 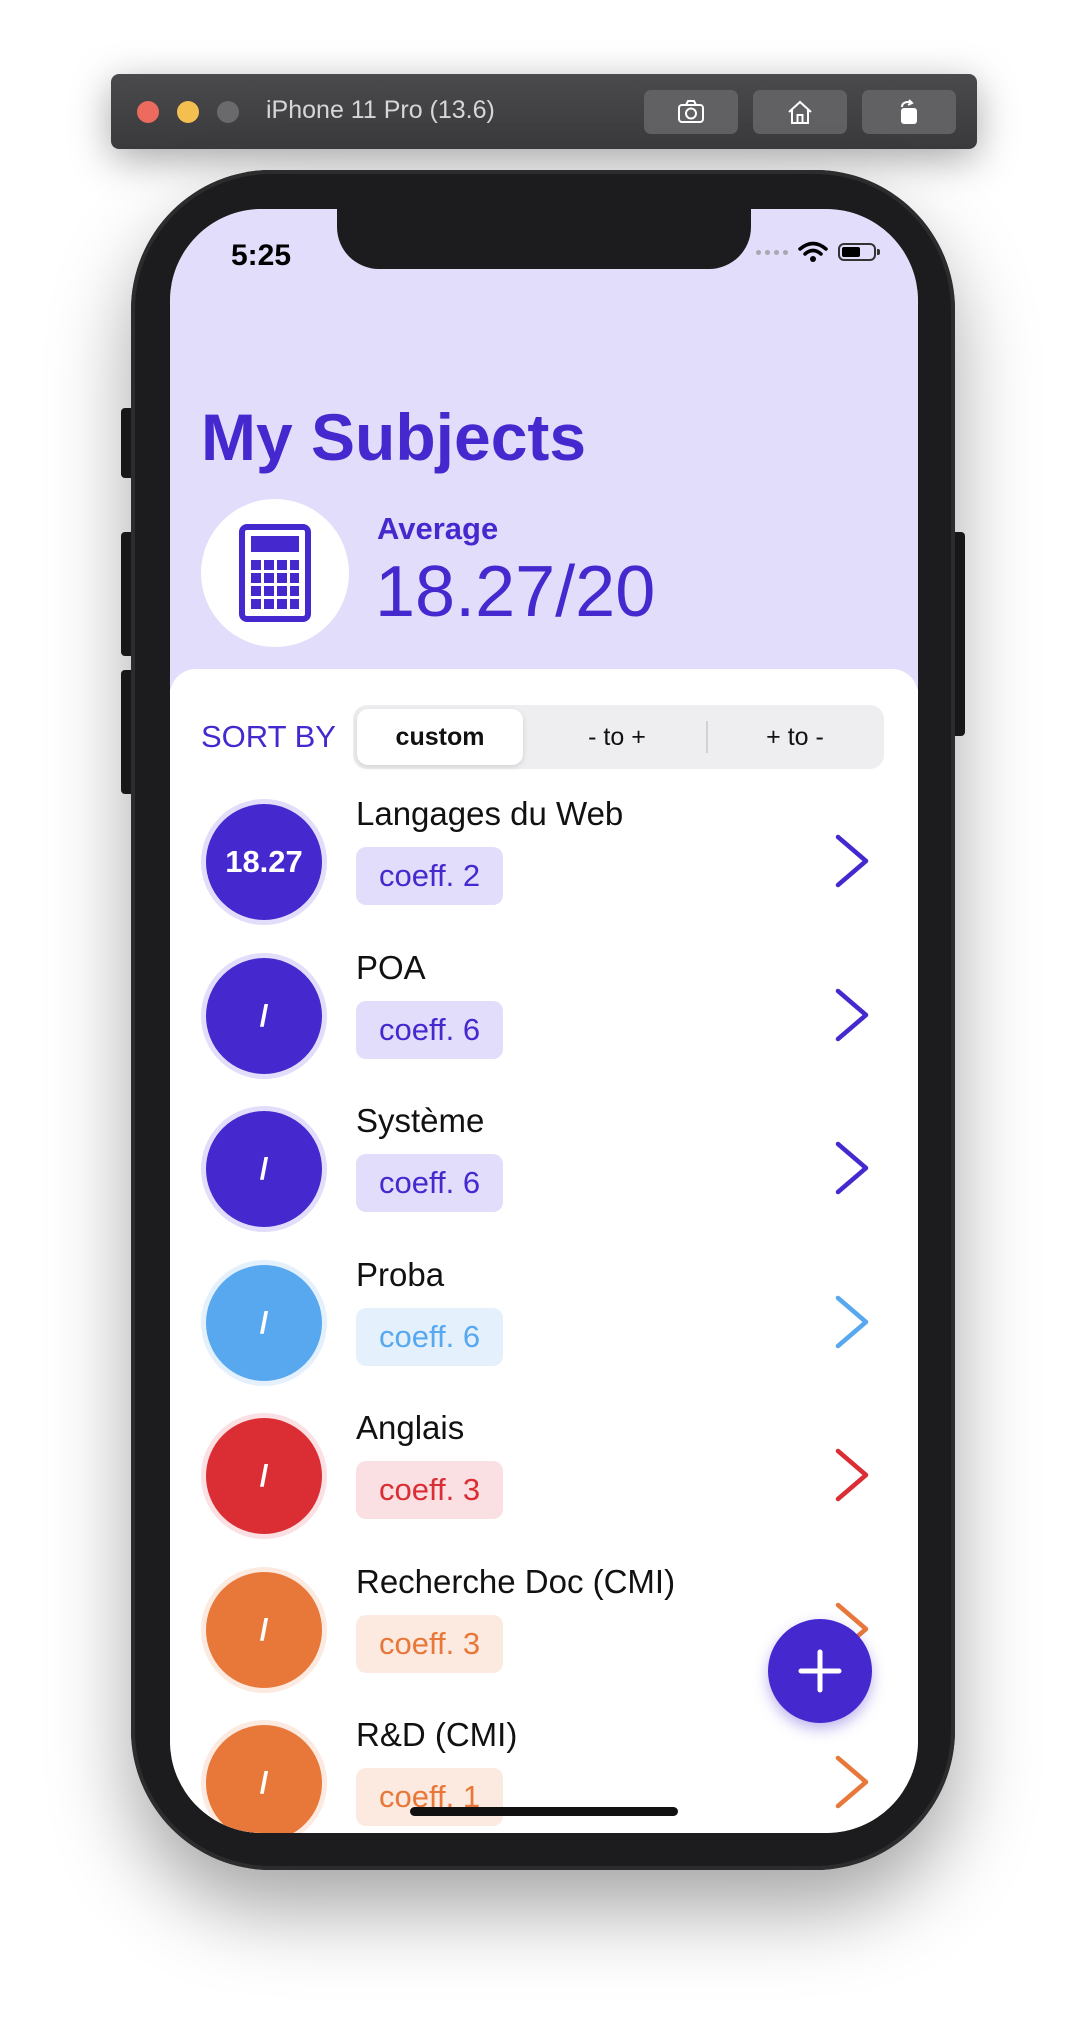 What do you see at coordinates (438, 528) in the screenshot?
I see `average-label: Average` at bounding box center [438, 528].